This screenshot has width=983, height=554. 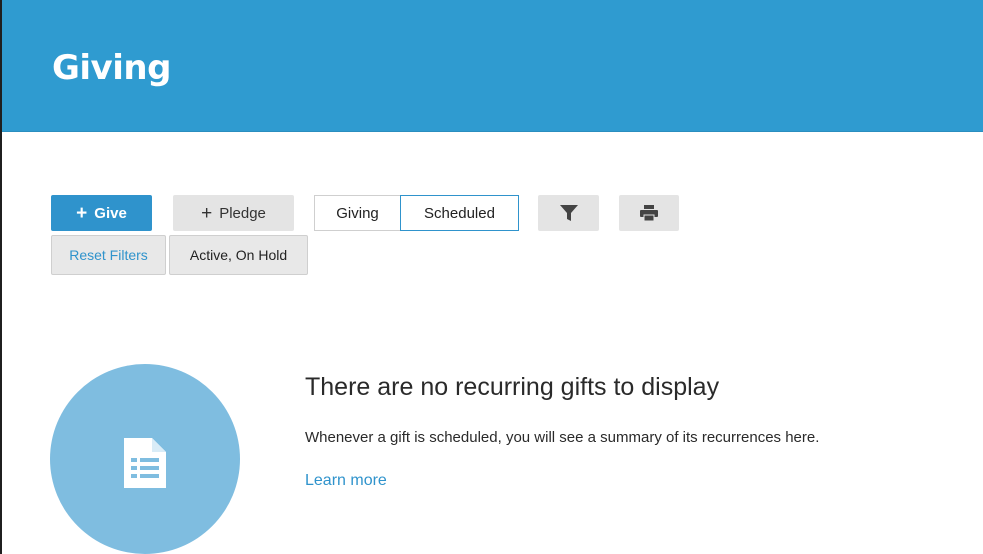 I want to click on page-title: Giving, so click(x=111, y=68).